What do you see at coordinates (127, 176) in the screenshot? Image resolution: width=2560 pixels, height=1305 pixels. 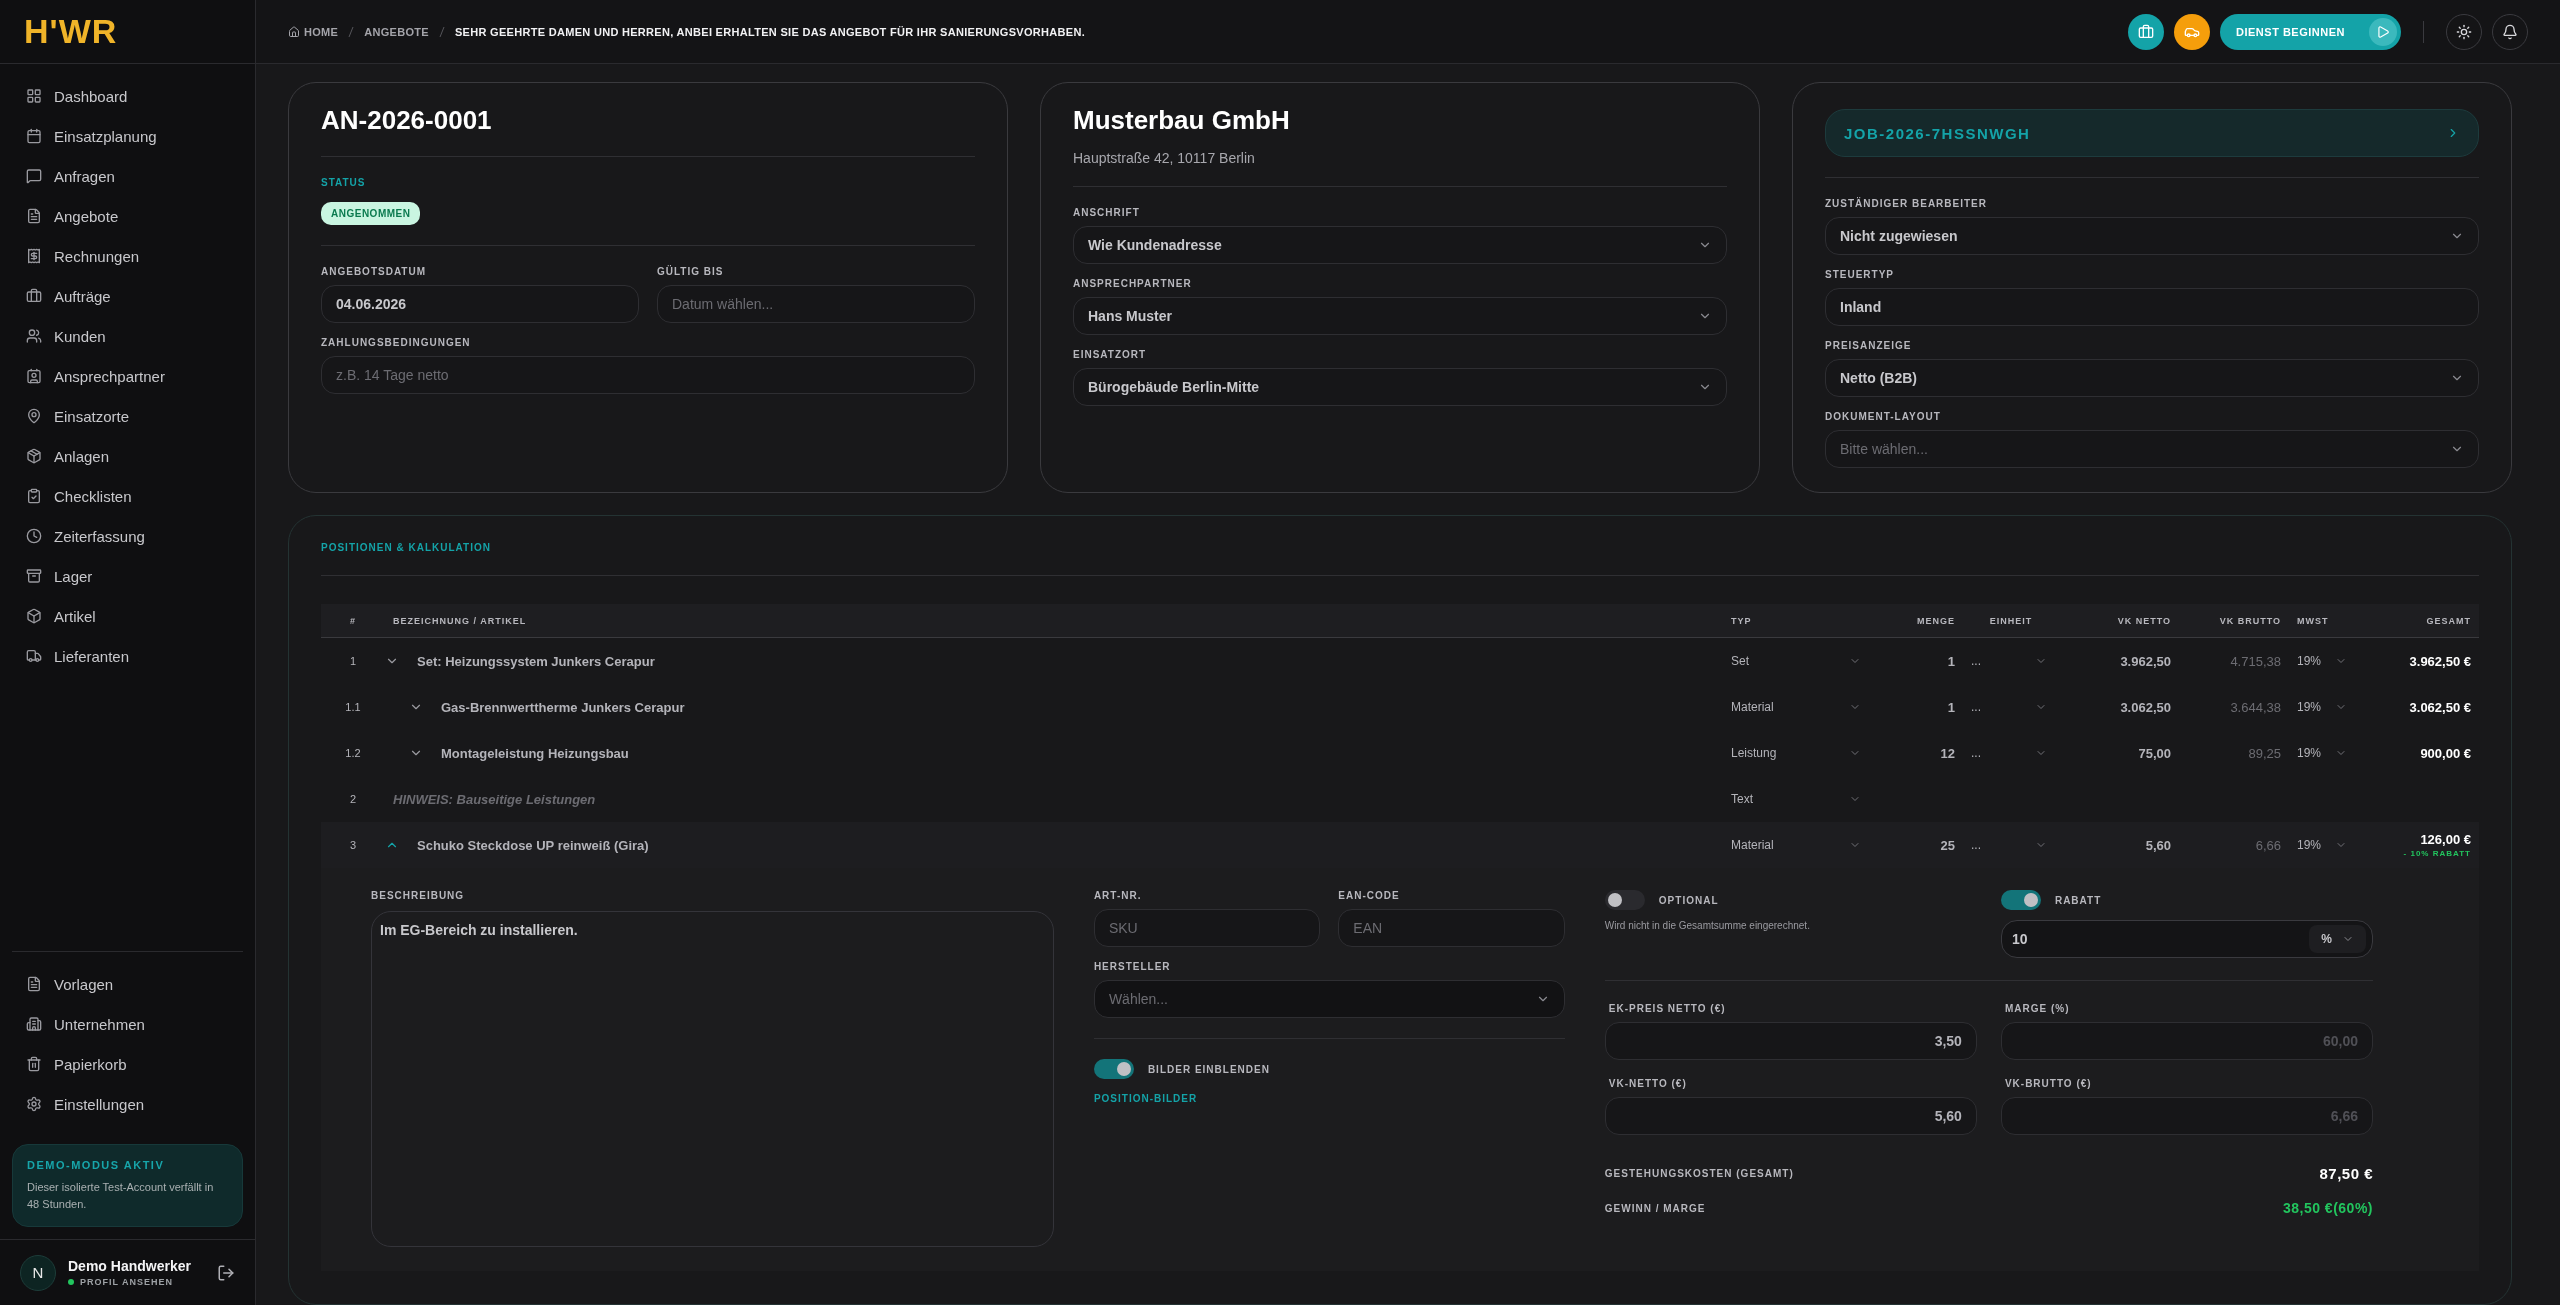 I see `sidebar-item: Anfragen` at bounding box center [127, 176].